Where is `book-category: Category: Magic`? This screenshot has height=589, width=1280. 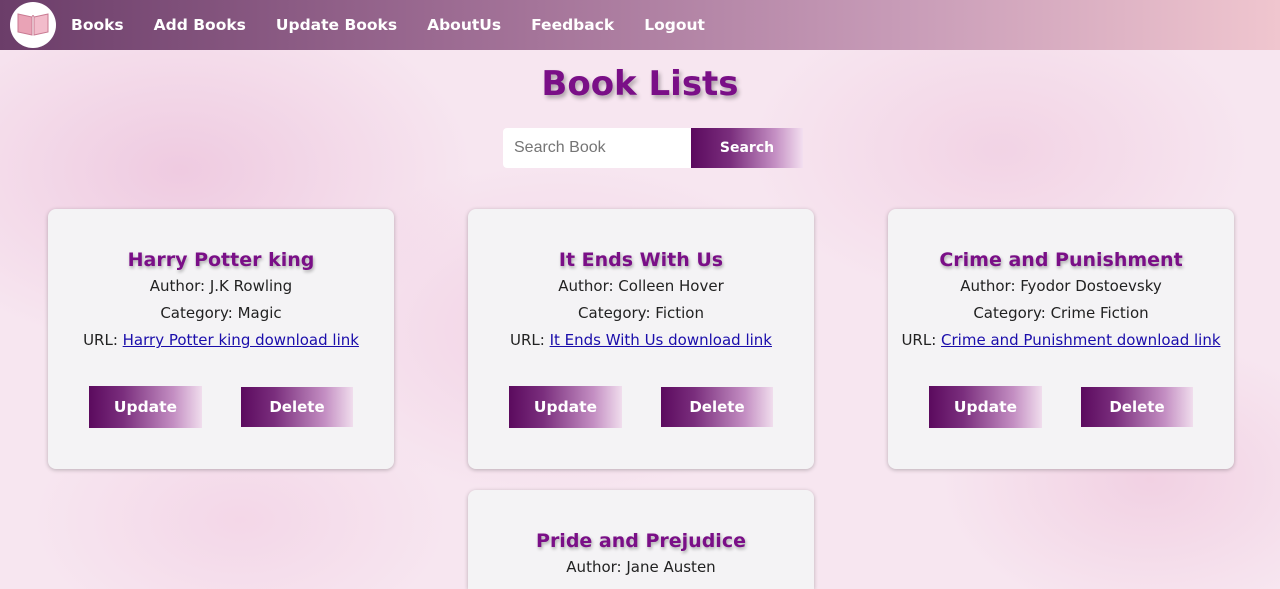 book-category: Category: Magic is located at coordinates (221, 313).